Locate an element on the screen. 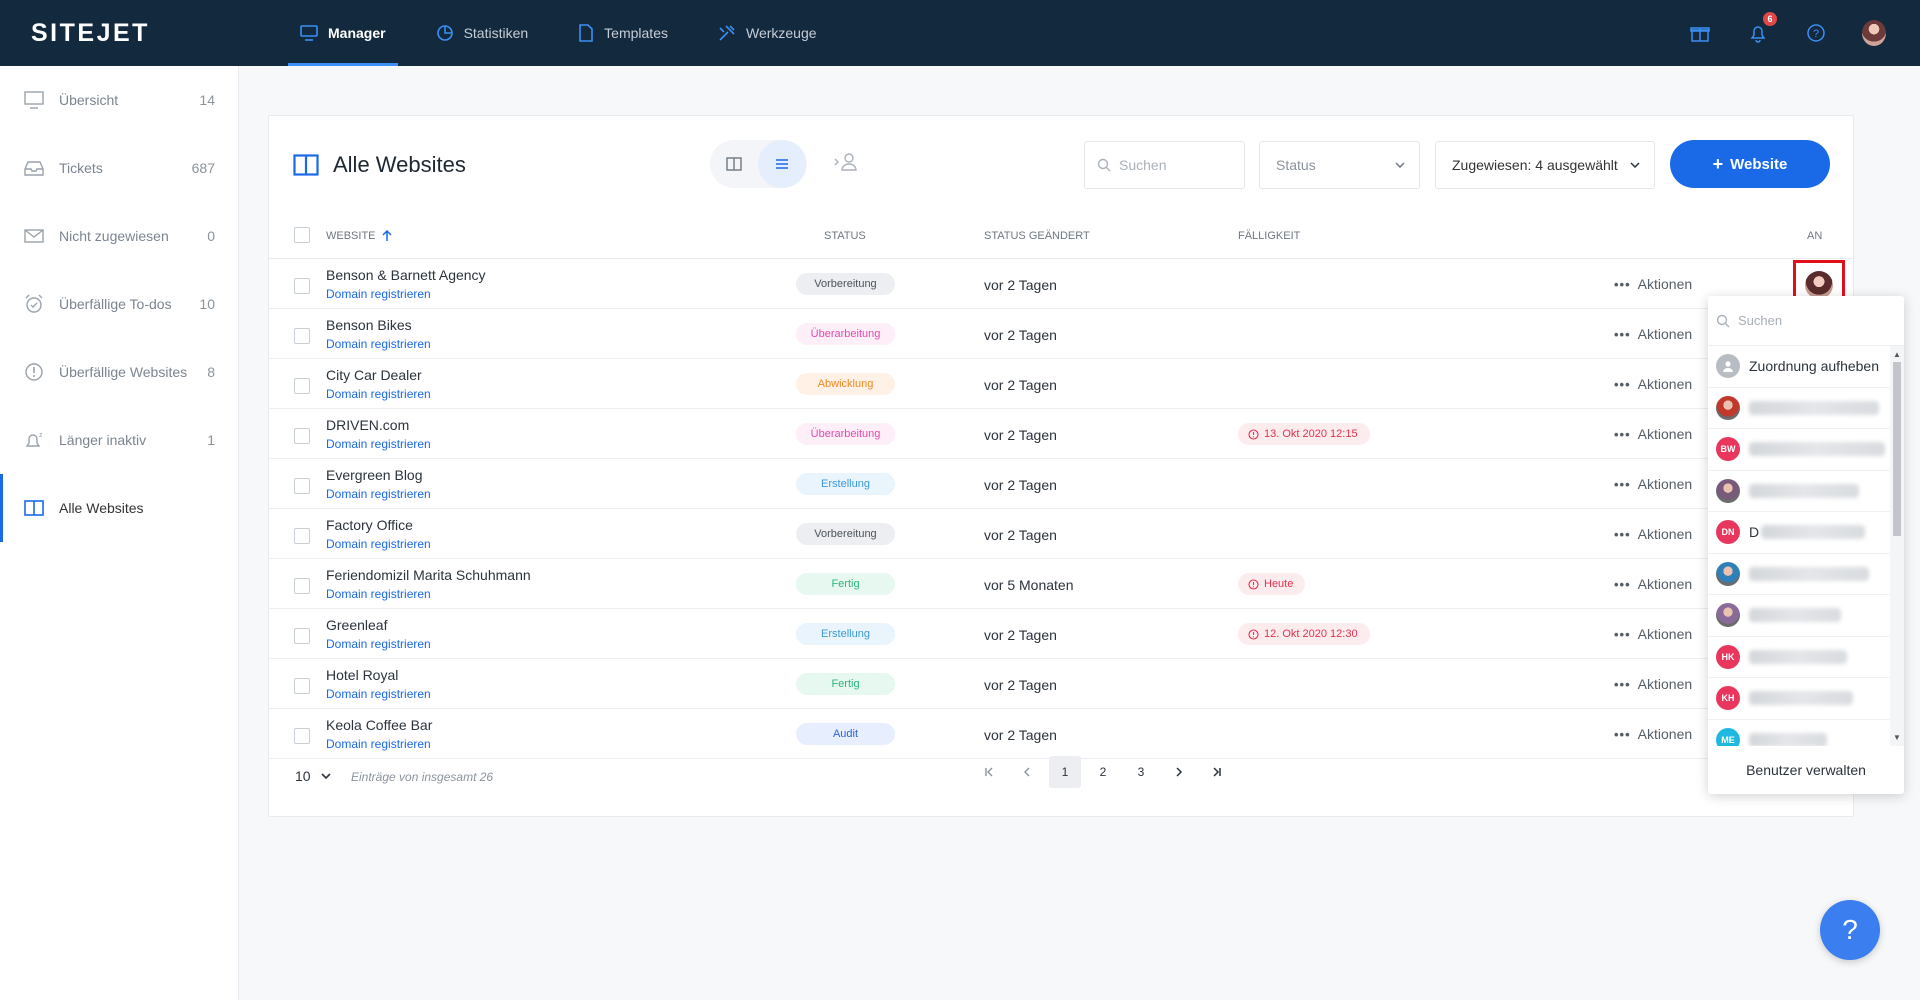 The width and height of the screenshot is (1920, 1000). user-option: HK is located at coordinates (1799, 657).